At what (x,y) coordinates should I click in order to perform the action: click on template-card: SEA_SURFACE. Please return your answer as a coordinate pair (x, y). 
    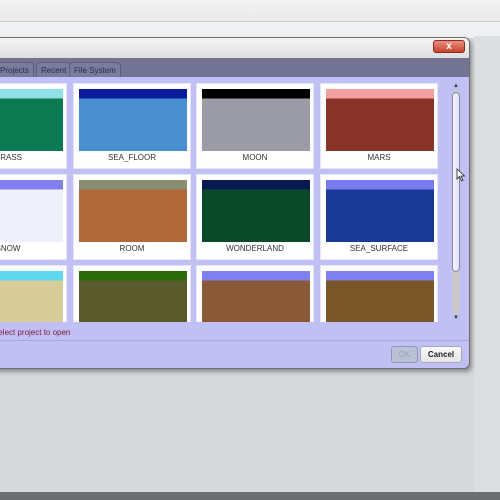
    Looking at the image, I should click on (379, 217).